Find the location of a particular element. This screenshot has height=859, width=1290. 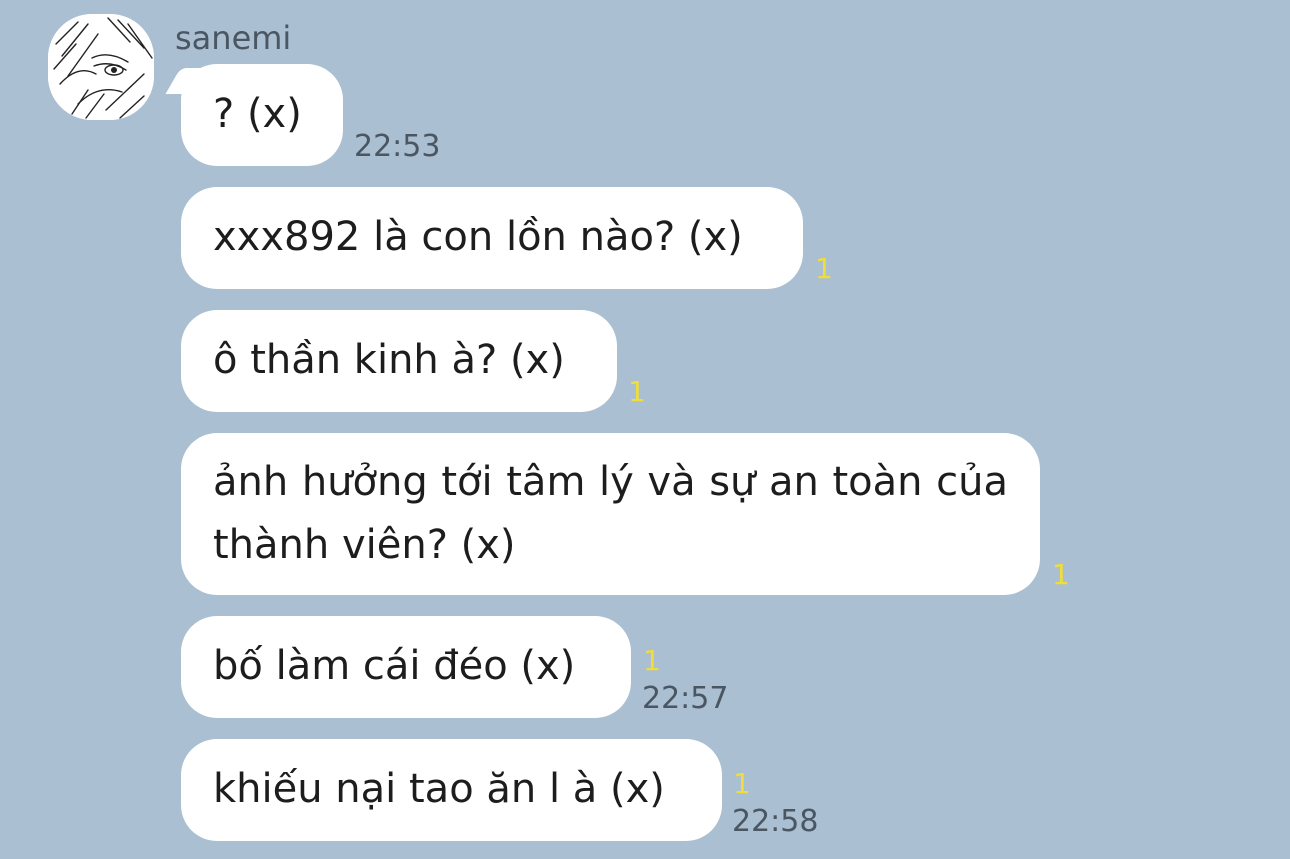

message-text: xxx892 là con lồn nào? (x) is located at coordinates (478, 237).